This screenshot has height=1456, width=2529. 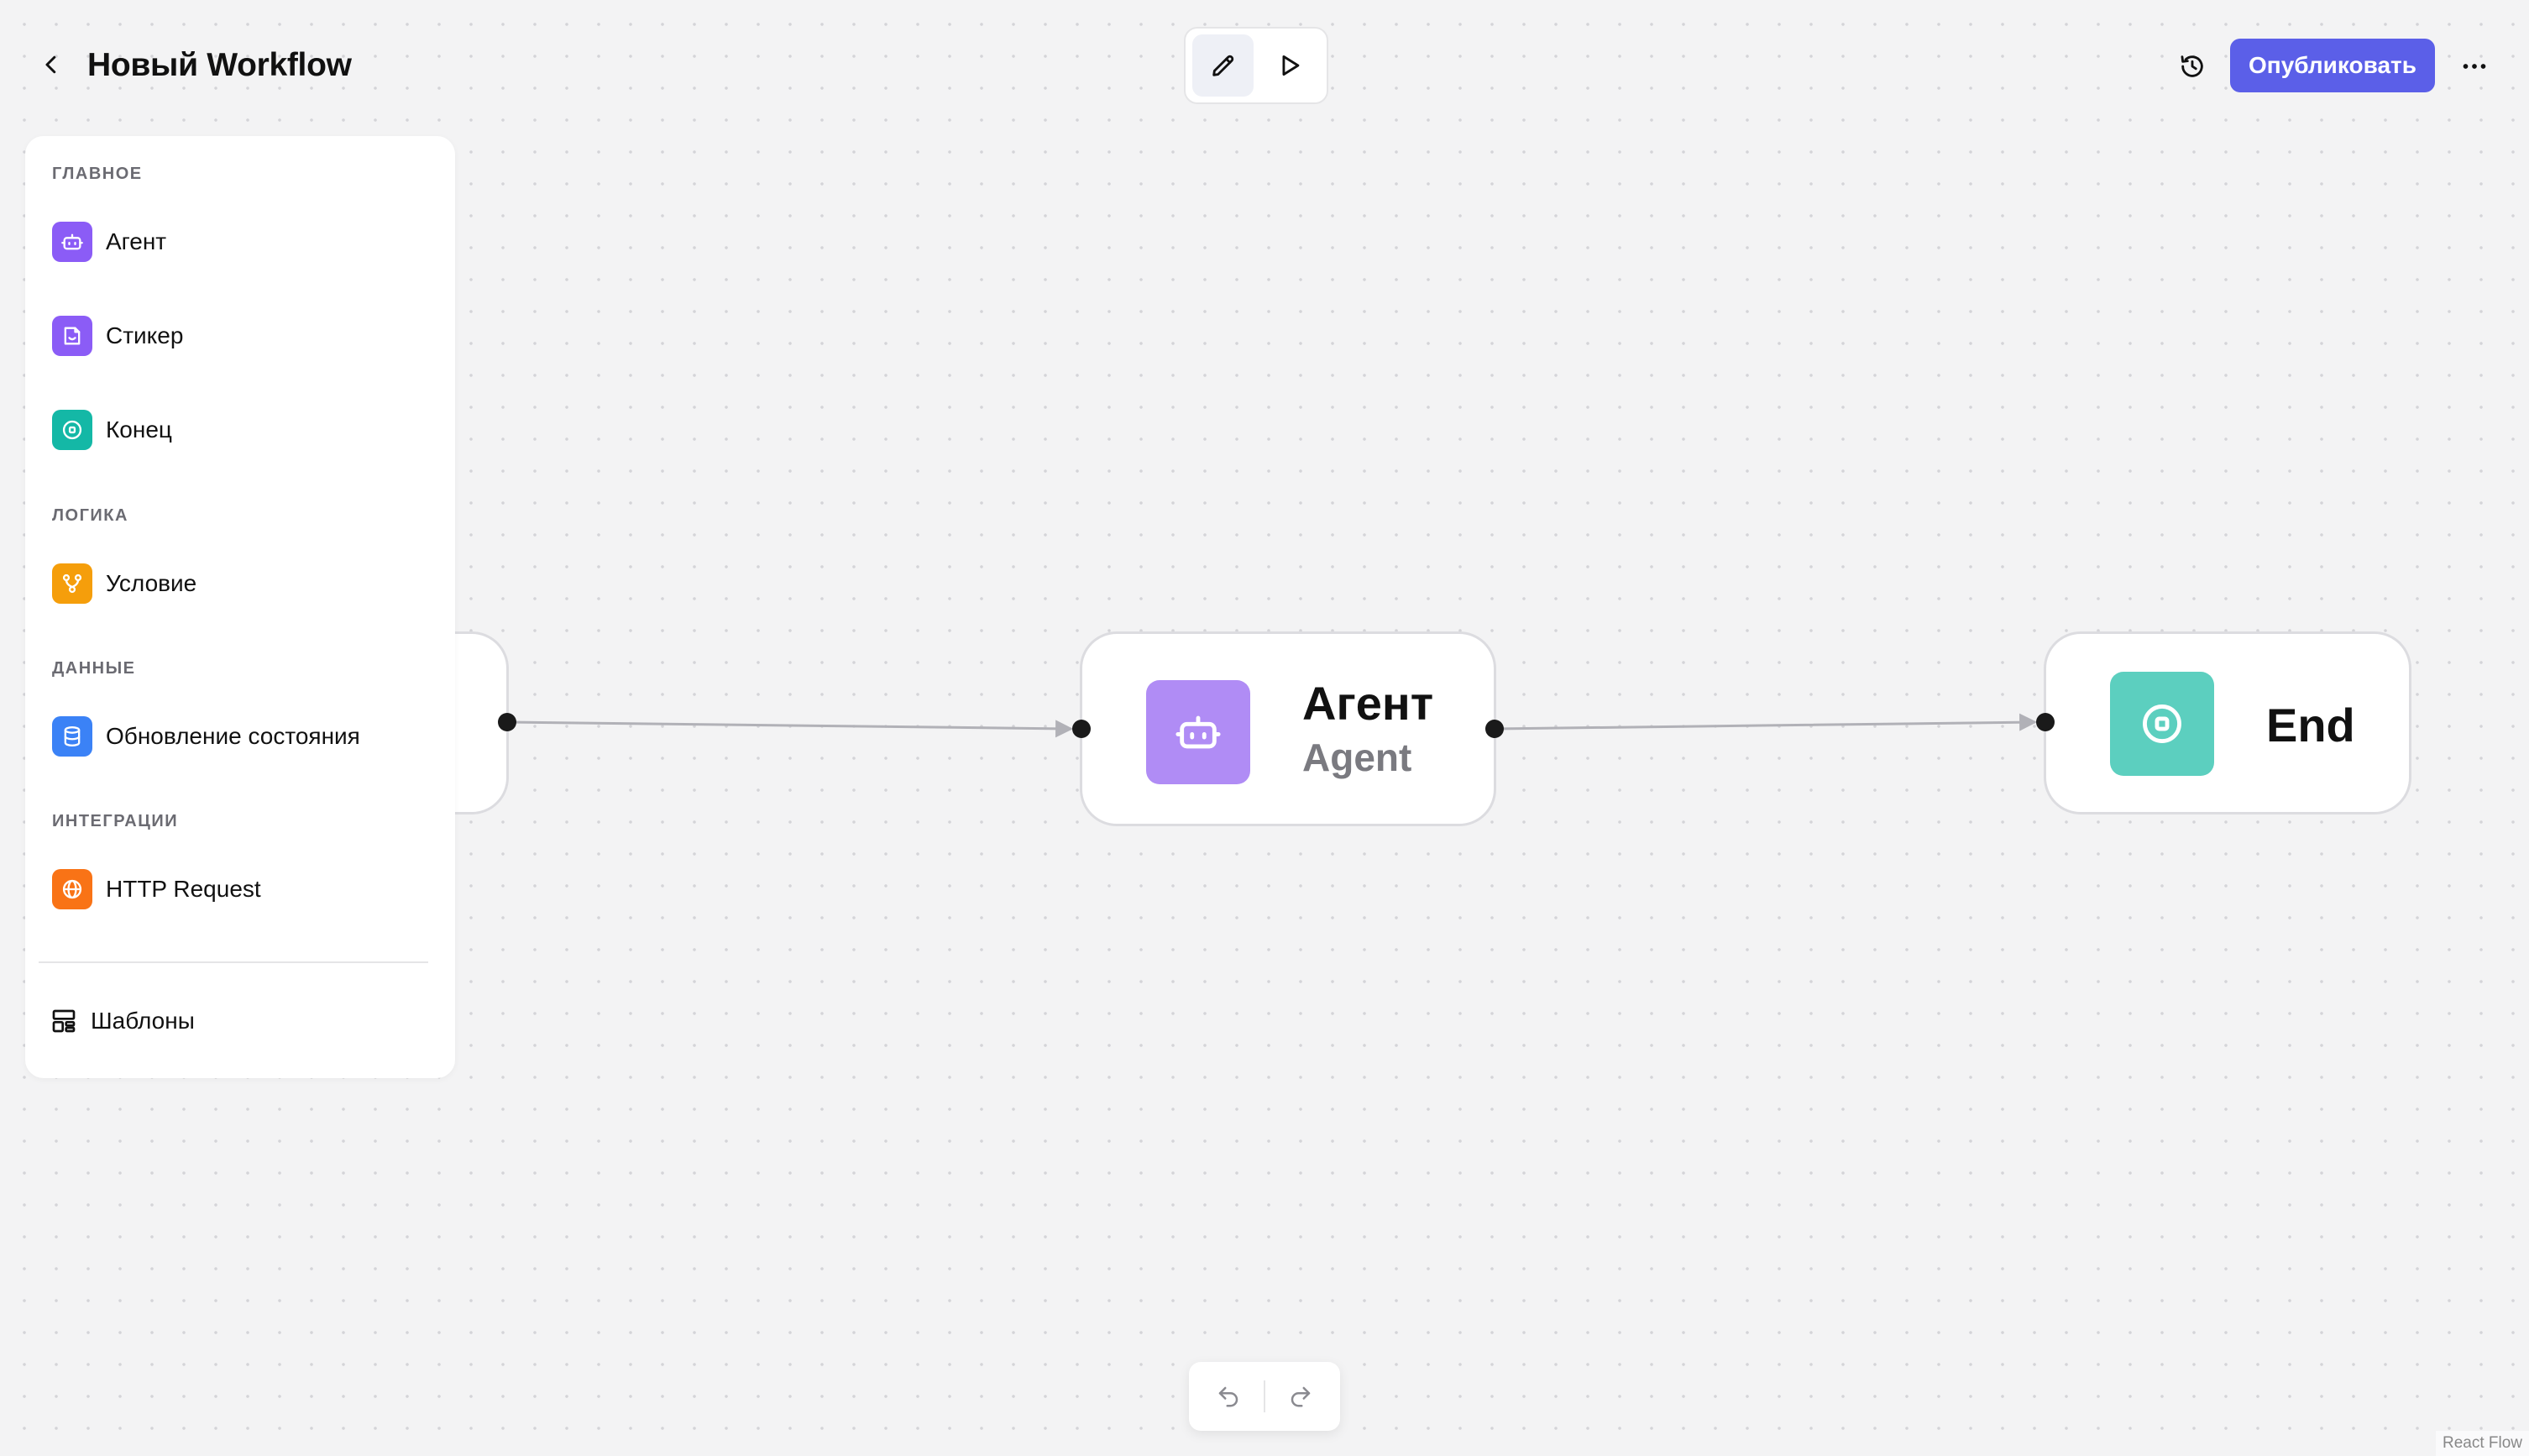 I want to click on palette-item-http-request: HTTP Request, so click(x=156, y=889).